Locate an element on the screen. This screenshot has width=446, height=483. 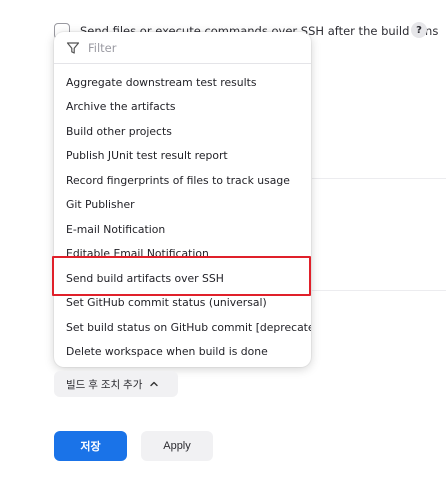
highlight-box is located at coordinates (181, 276).